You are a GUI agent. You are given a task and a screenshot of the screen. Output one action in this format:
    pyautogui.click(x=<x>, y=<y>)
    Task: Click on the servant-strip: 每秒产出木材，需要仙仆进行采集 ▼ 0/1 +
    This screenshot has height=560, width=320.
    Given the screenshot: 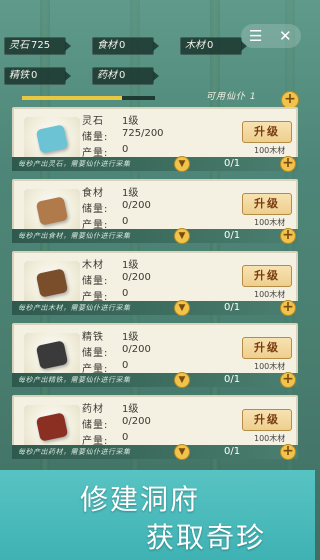 What is the action you would take?
    pyautogui.click(x=155, y=308)
    